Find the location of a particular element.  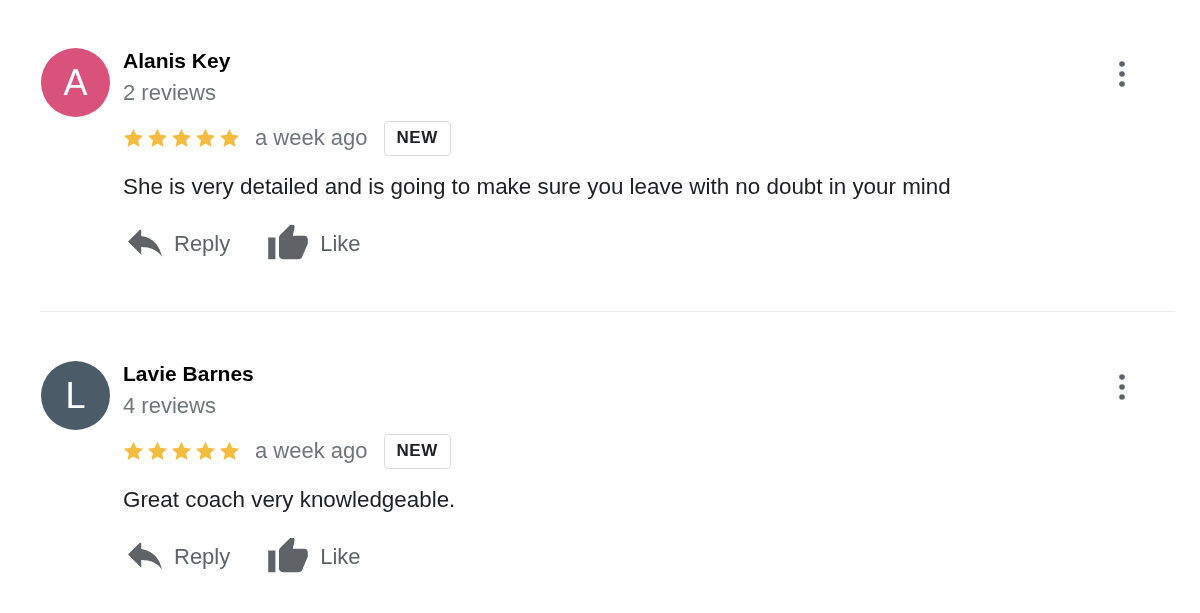

avatar: A is located at coordinates (75, 82).